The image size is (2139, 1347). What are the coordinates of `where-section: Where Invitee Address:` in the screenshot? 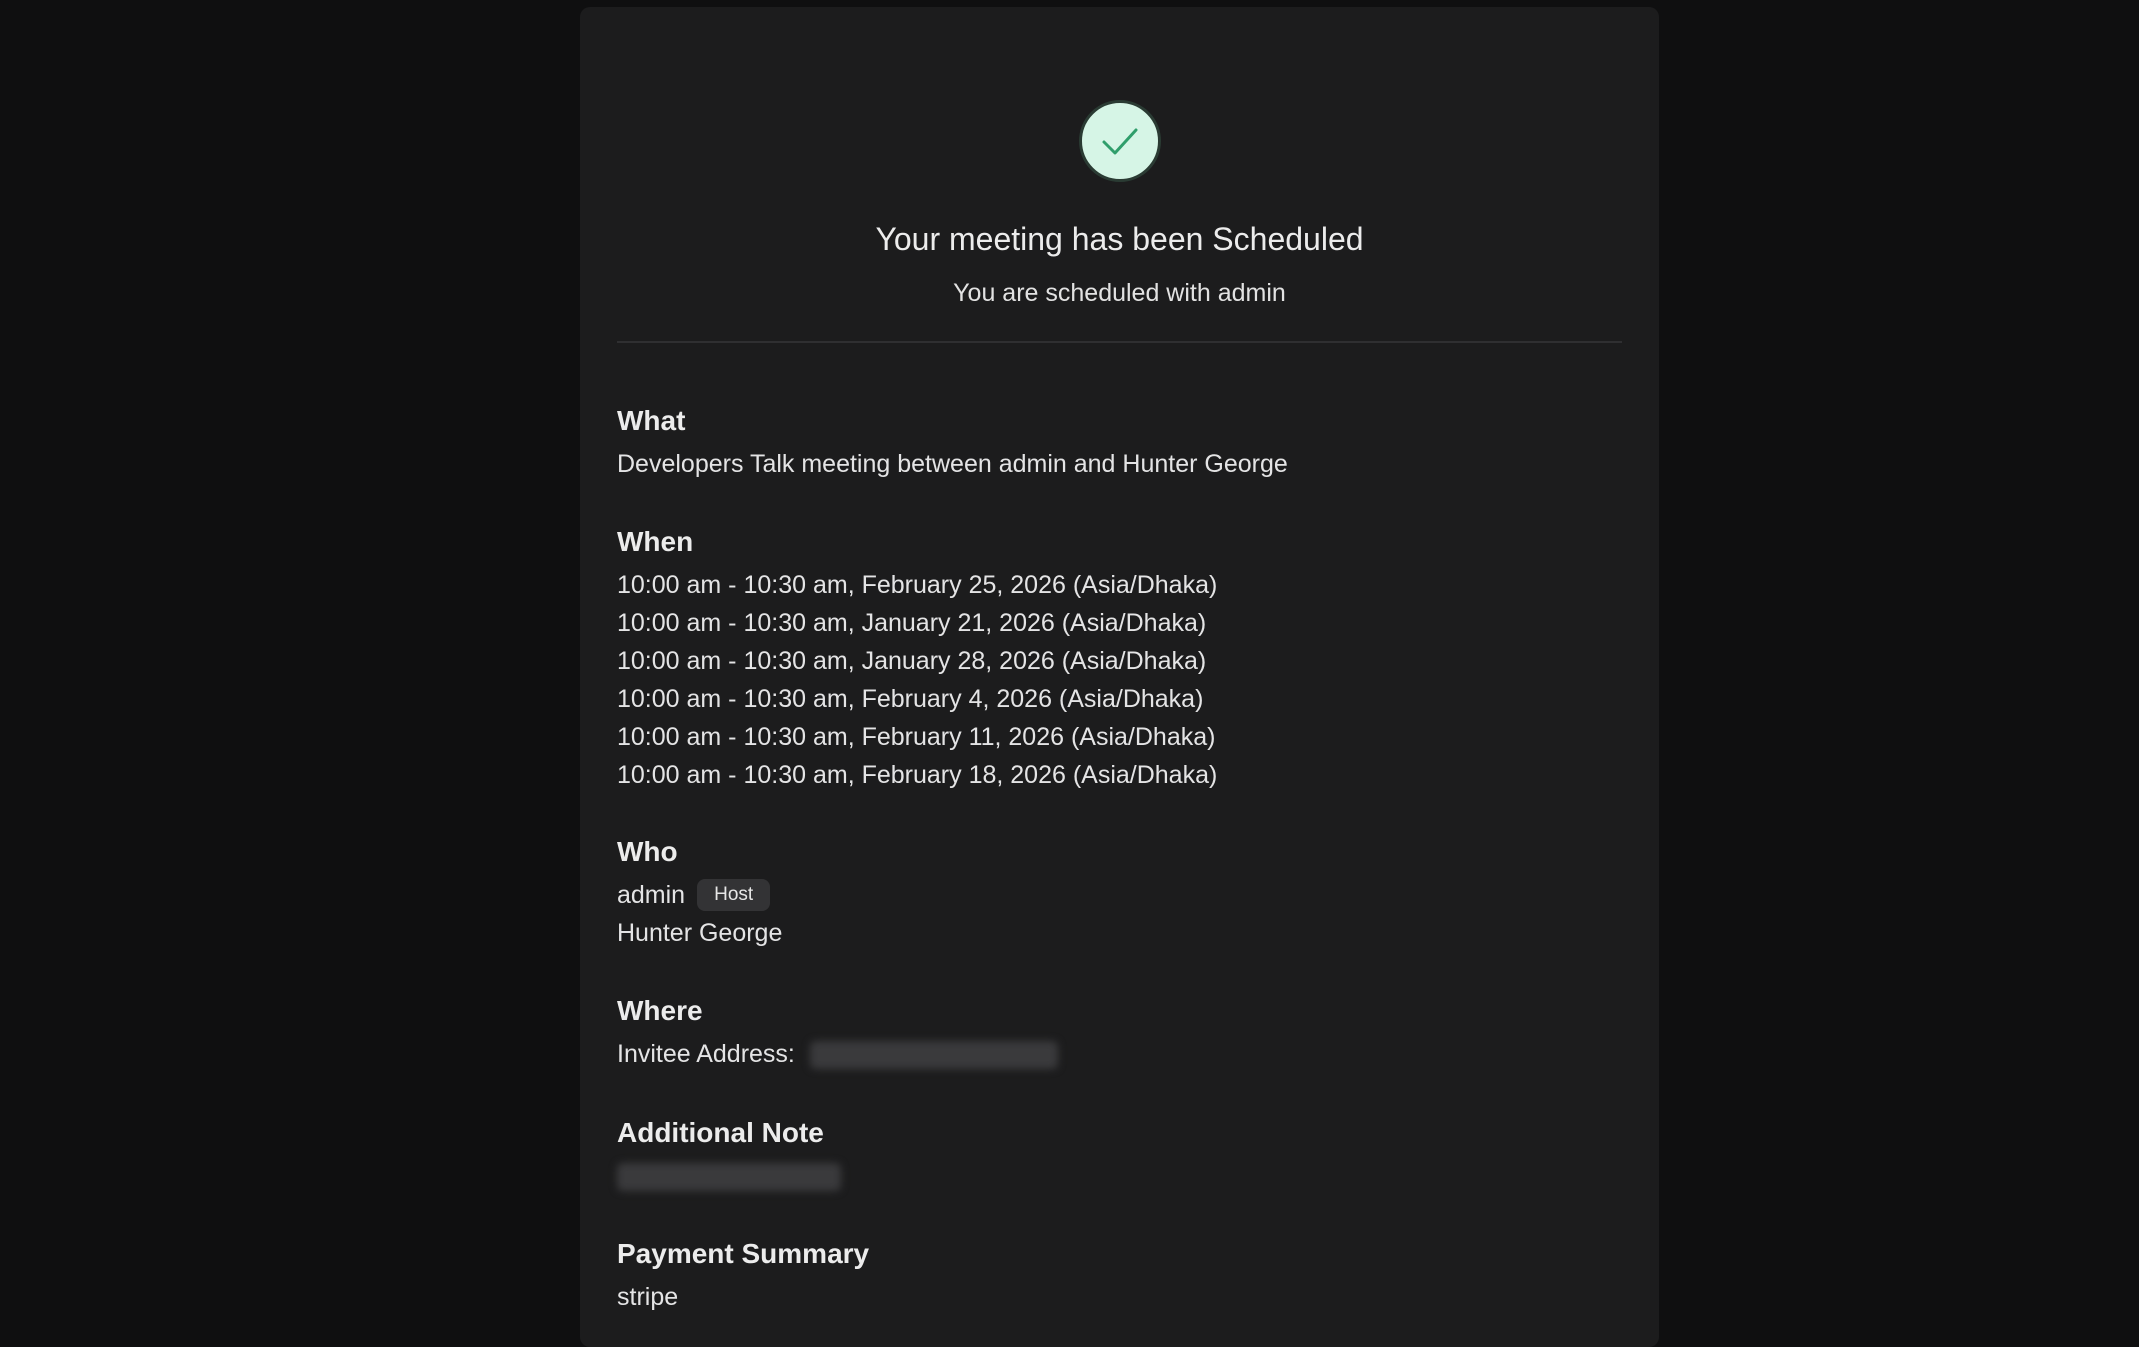 It's located at (1119, 1033).